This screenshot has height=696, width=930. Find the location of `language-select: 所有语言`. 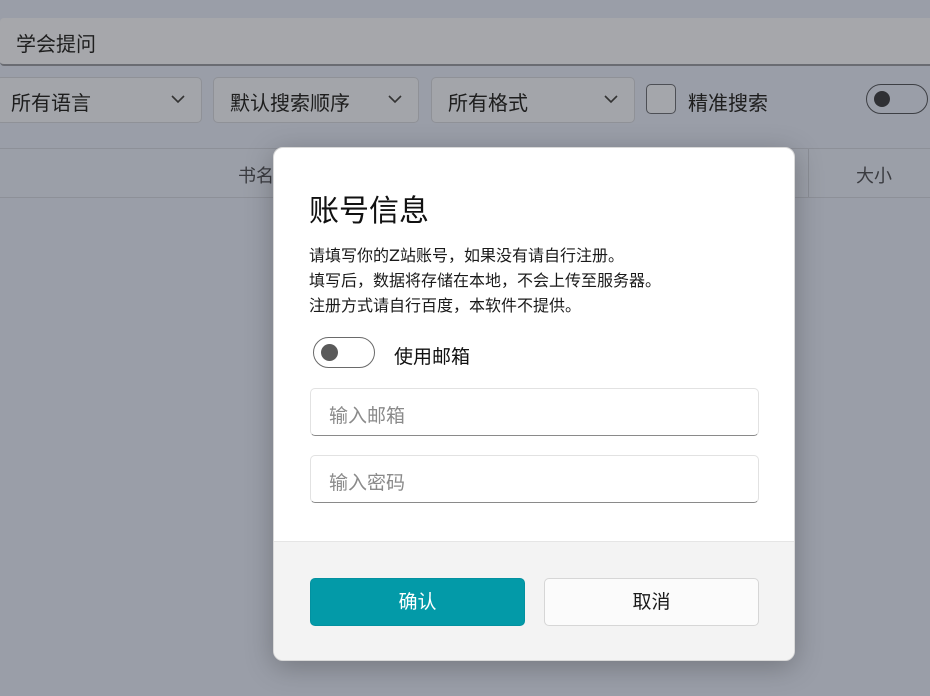

language-select: 所有语言 is located at coordinates (101, 100).